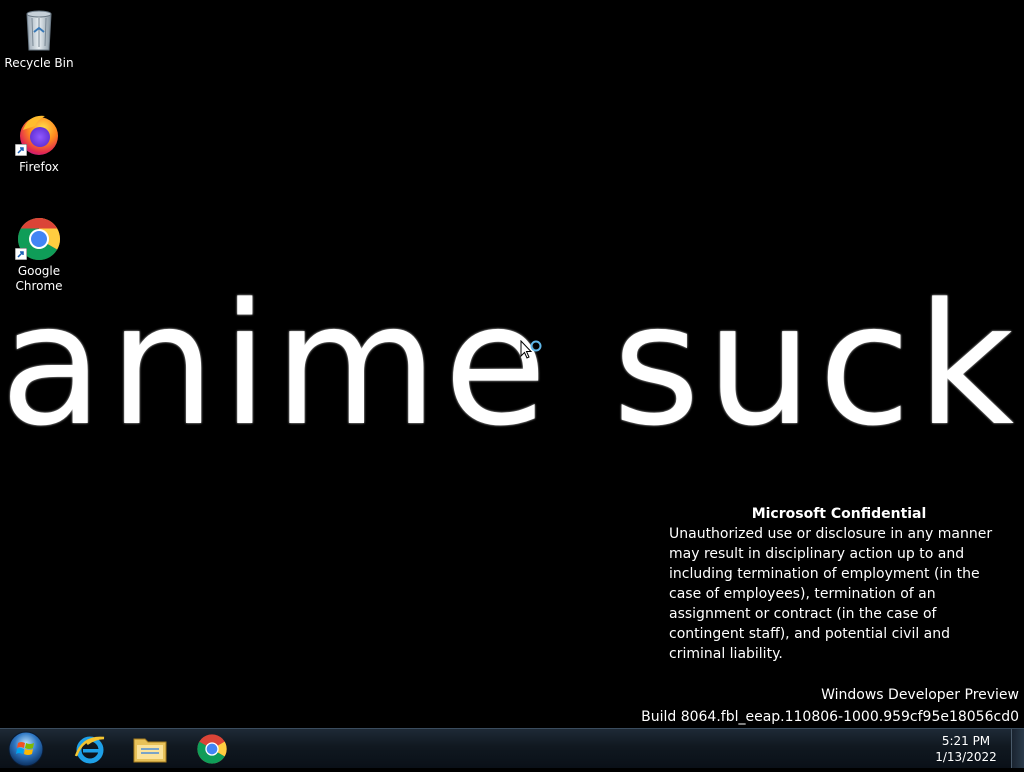 The height and width of the screenshot is (772, 1024). What do you see at coordinates (1017, 748) in the screenshot?
I see `show-desktop-button` at bounding box center [1017, 748].